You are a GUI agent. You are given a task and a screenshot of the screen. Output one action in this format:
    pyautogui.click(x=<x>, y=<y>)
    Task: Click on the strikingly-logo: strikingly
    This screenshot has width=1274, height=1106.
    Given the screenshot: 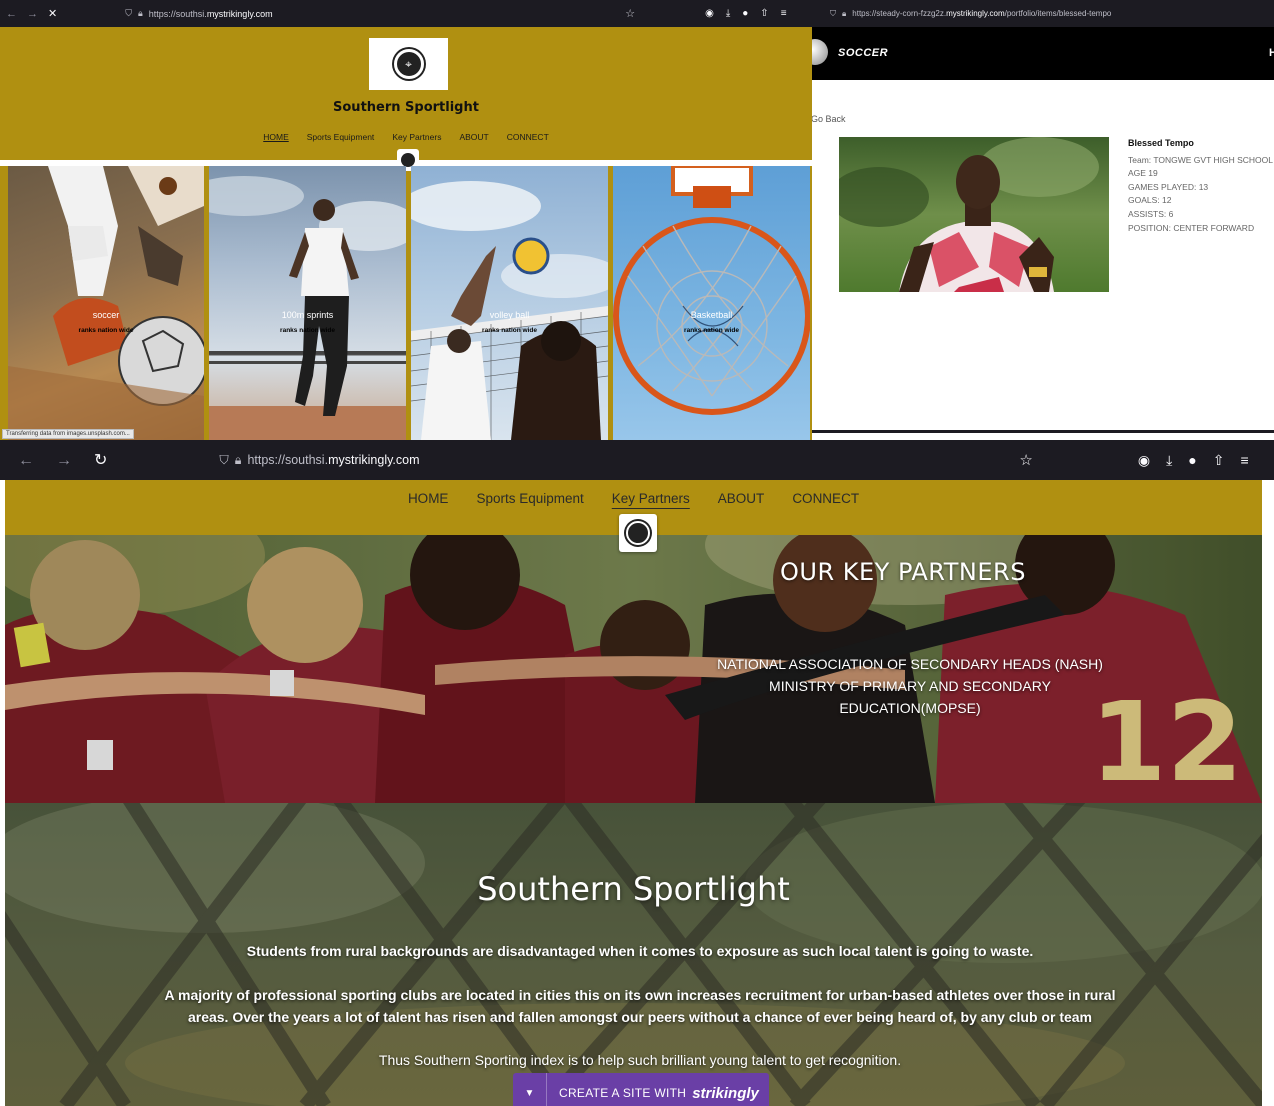 What is the action you would take?
    pyautogui.click(x=725, y=1093)
    